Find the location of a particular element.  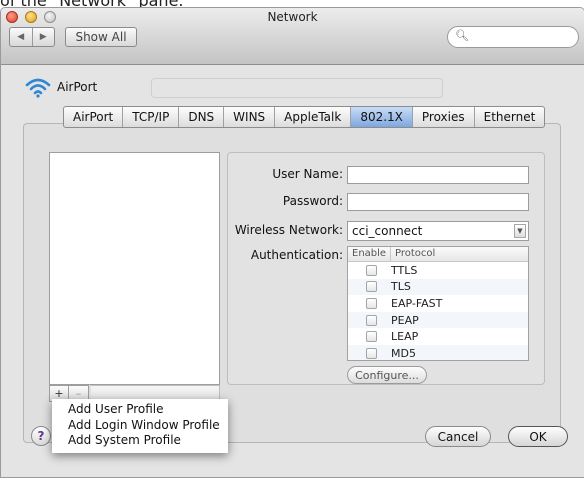

tab-dns: DNS is located at coordinates (200, 117).